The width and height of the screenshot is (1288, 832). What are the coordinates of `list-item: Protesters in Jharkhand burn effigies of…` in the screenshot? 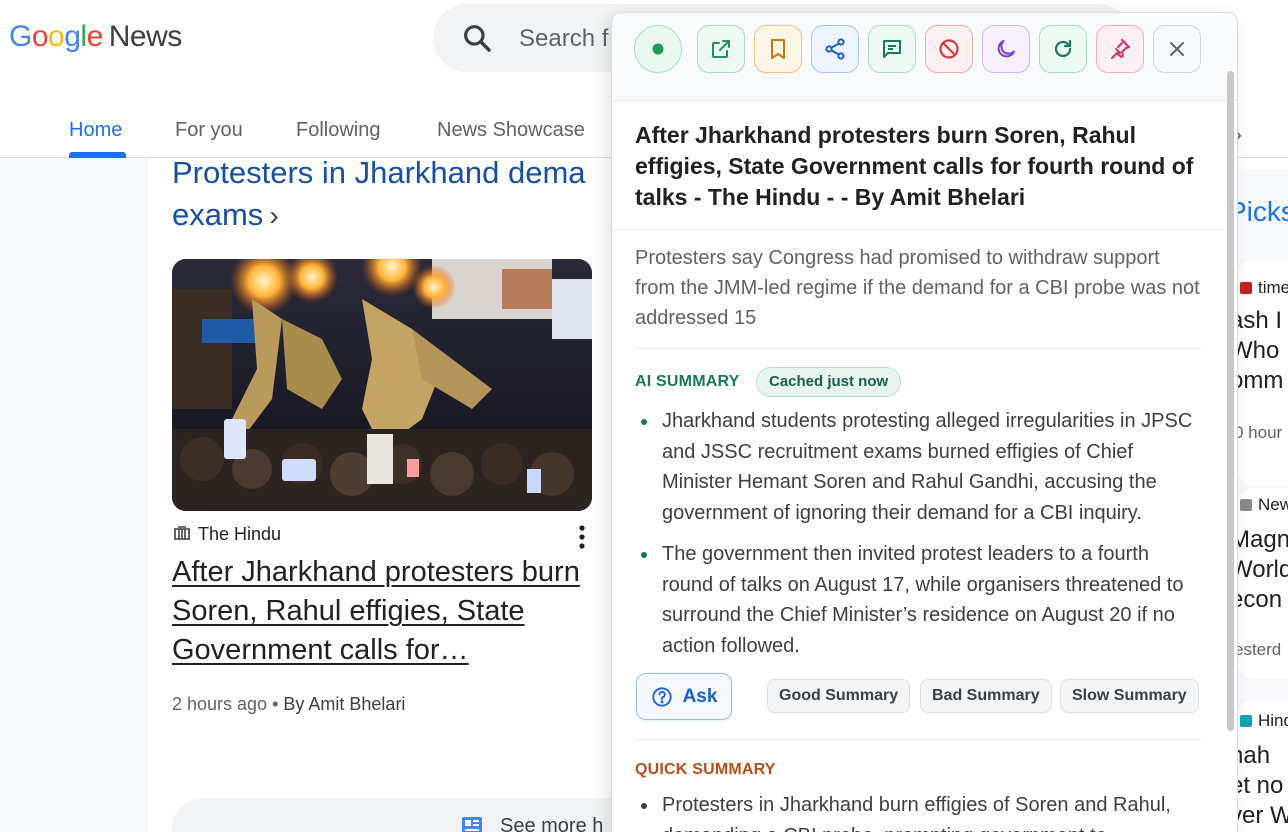 It's located at (920, 811).